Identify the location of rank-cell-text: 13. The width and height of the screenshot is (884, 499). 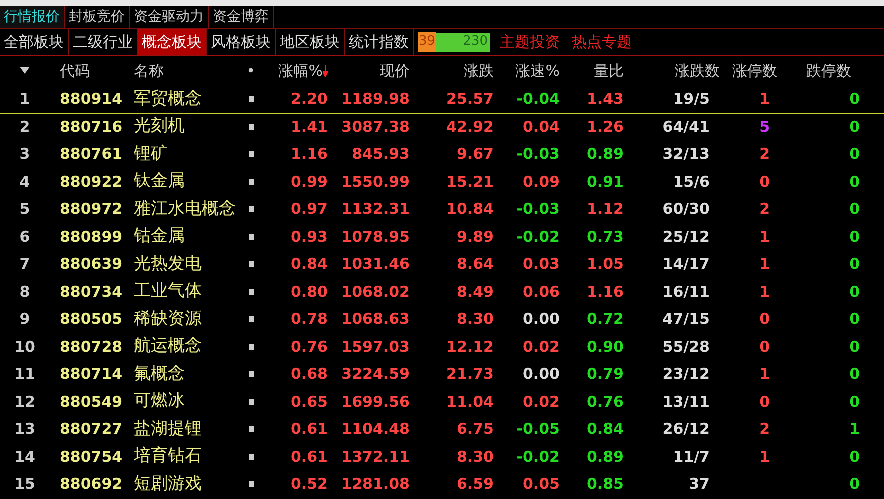
(25, 429).